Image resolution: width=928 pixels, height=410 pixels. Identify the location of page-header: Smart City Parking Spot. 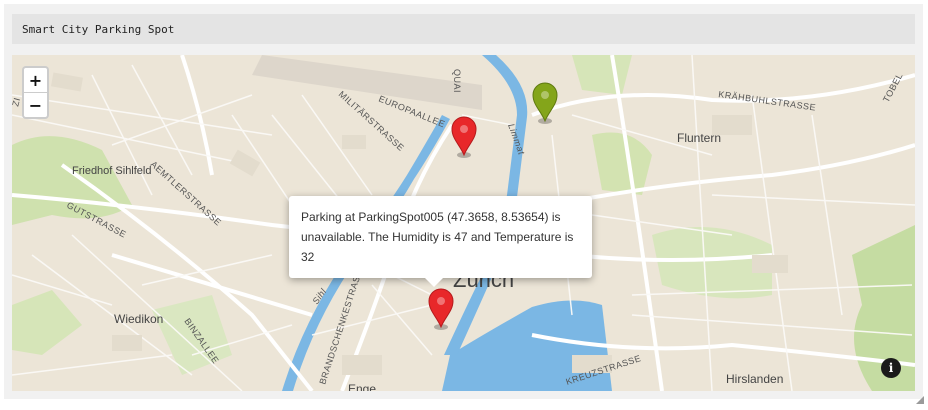
(463, 29).